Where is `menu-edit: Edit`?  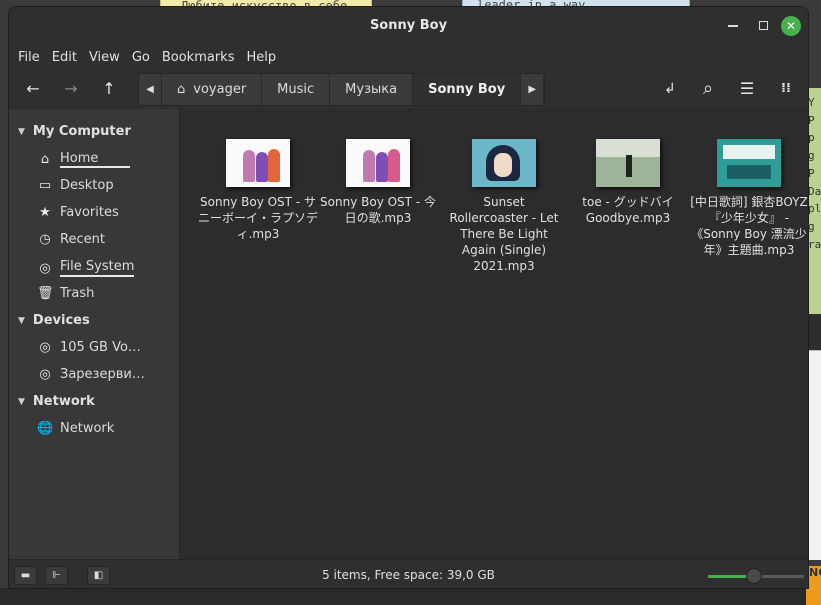 menu-edit: Edit is located at coordinates (69, 57).